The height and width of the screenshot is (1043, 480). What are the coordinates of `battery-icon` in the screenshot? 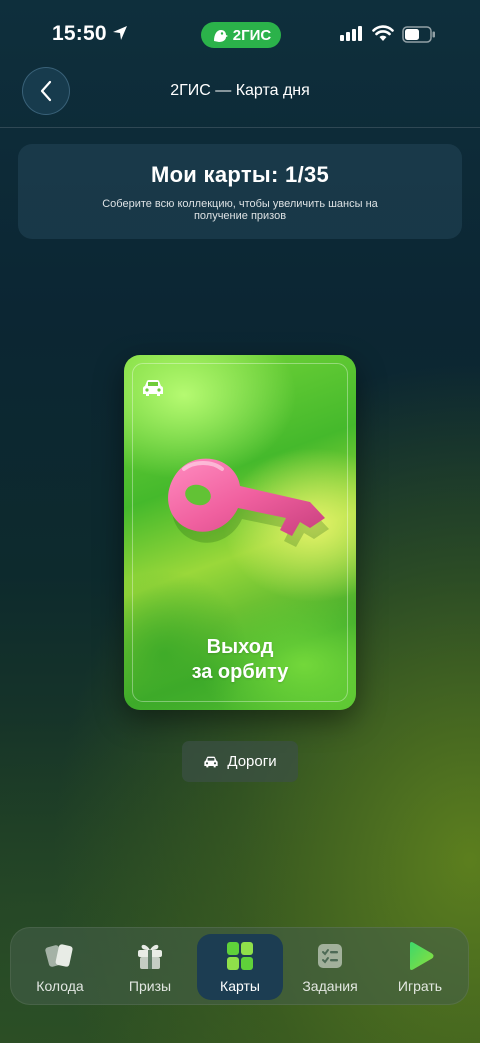 It's located at (418, 34).